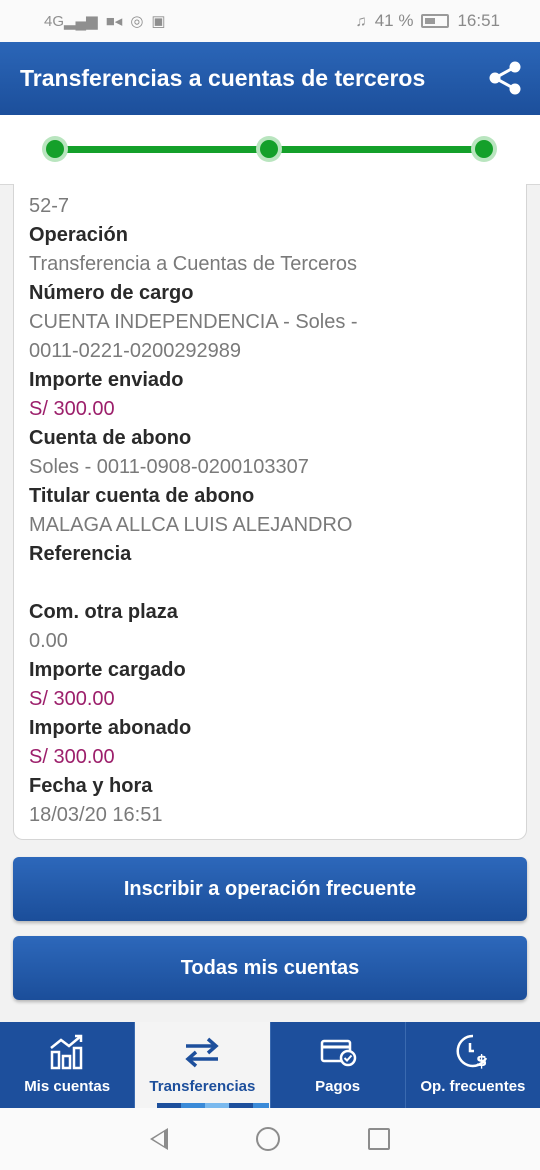 The image size is (540, 1170). Describe the element at coordinates (269, 583) in the screenshot. I see `referencia-value` at that location.